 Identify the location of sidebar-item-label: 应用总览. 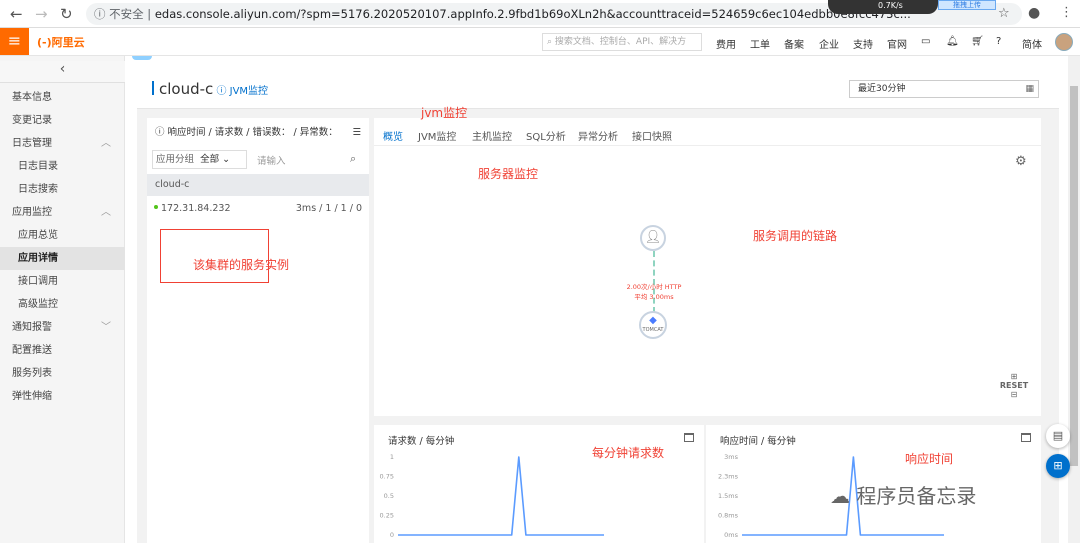
(38, 235).